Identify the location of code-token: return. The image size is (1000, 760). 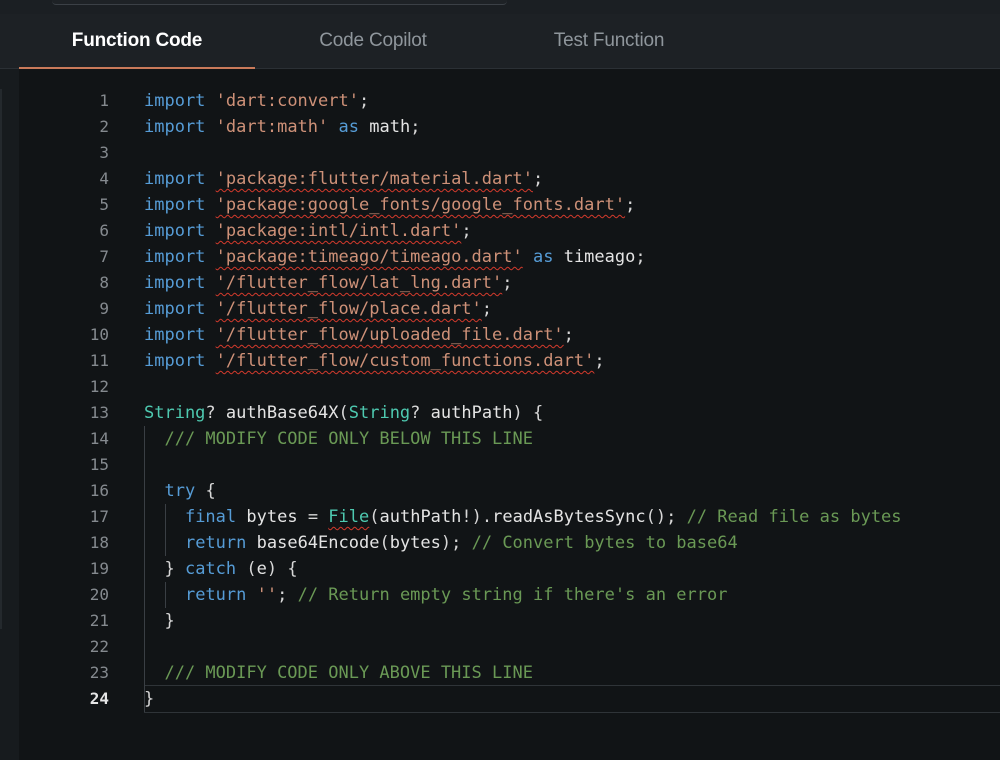
(215, 543).